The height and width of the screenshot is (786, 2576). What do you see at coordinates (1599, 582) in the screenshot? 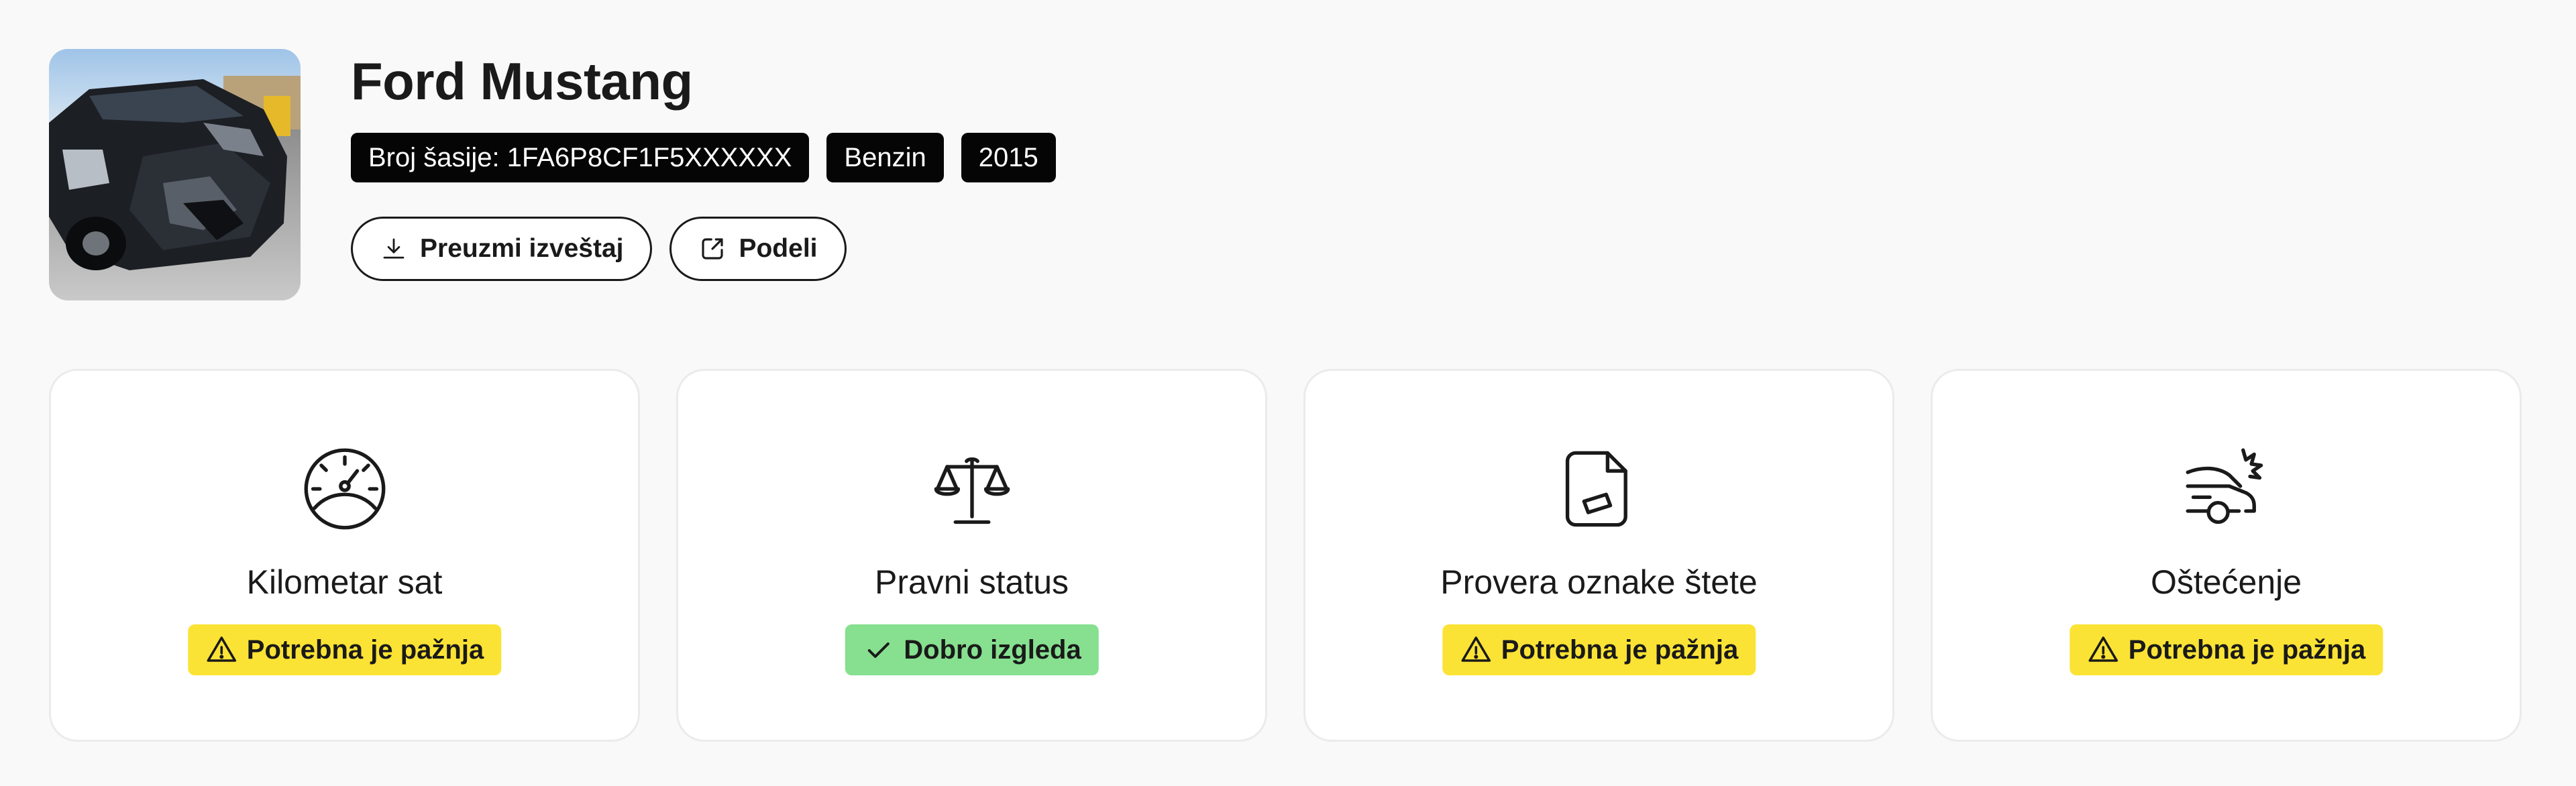
I see `card-title: Provera oznake štete` at bounding box center [1599, 582].